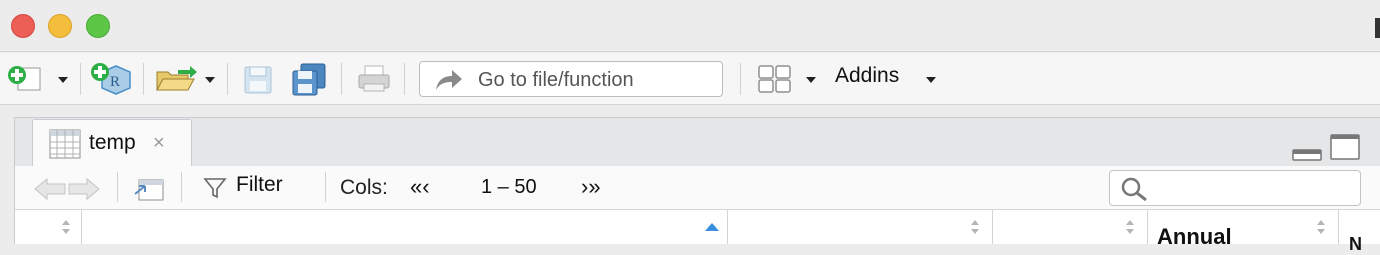 Image resolution: width=1380 pixels, height=255 pixels. Describe the element at coordinates (159, 143) in the screenshot. I see `tab-close-icon: ×` at that location.